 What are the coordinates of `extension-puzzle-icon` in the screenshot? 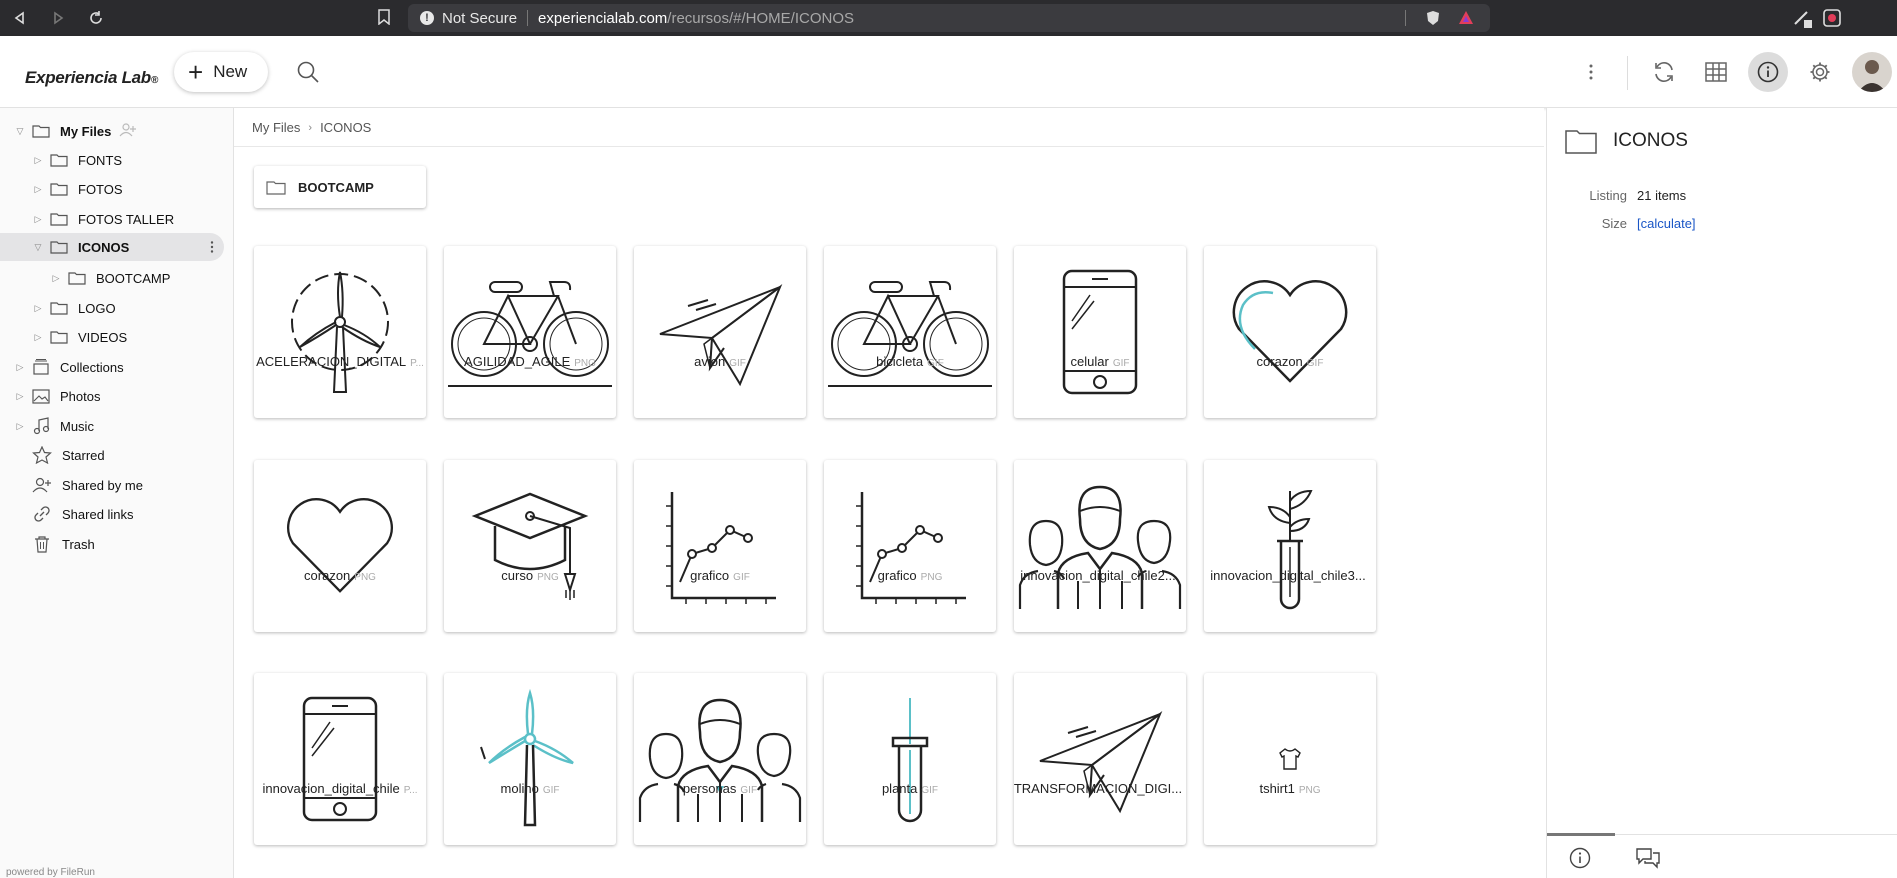 It's located at (1832, 20).